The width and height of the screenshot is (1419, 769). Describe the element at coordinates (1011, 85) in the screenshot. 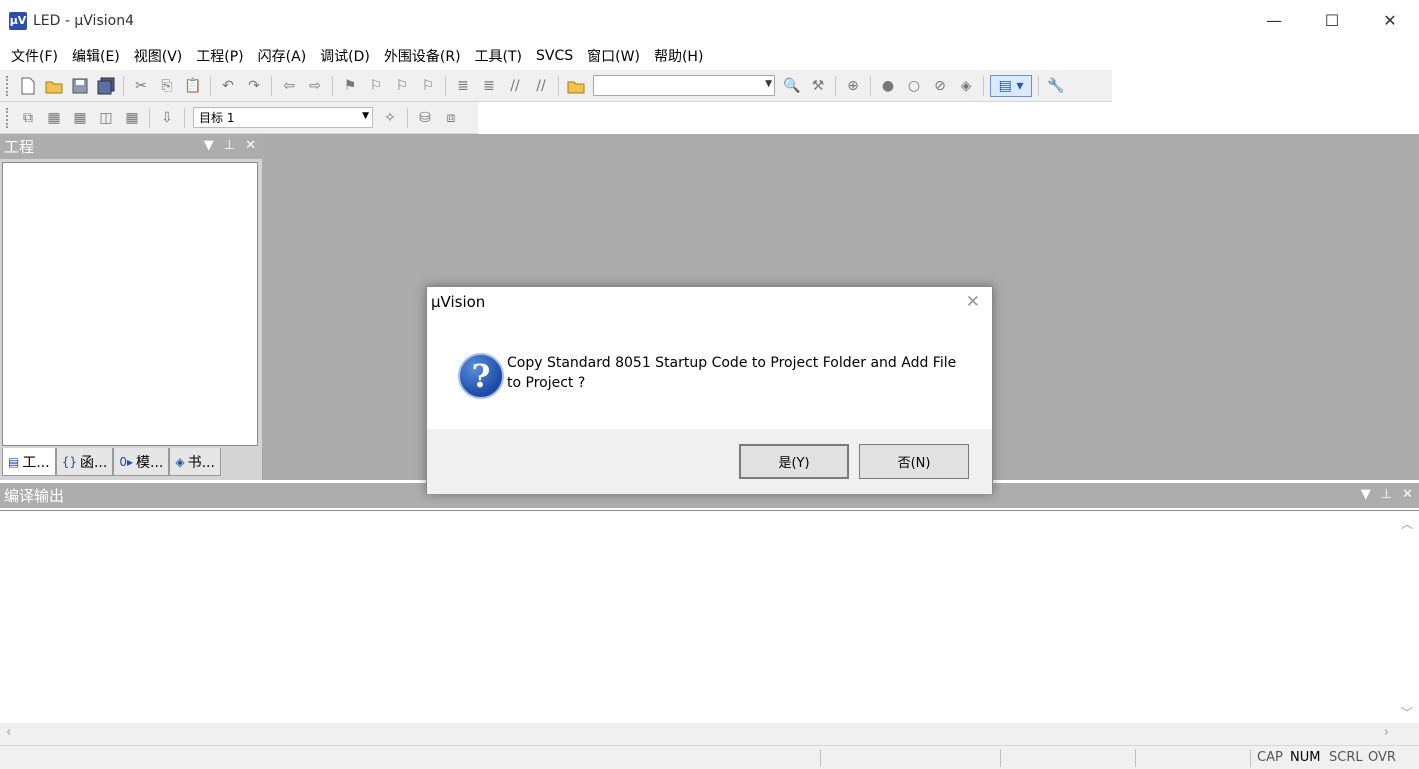

I see `window-layout-icon: ▤ ▾` at that location.